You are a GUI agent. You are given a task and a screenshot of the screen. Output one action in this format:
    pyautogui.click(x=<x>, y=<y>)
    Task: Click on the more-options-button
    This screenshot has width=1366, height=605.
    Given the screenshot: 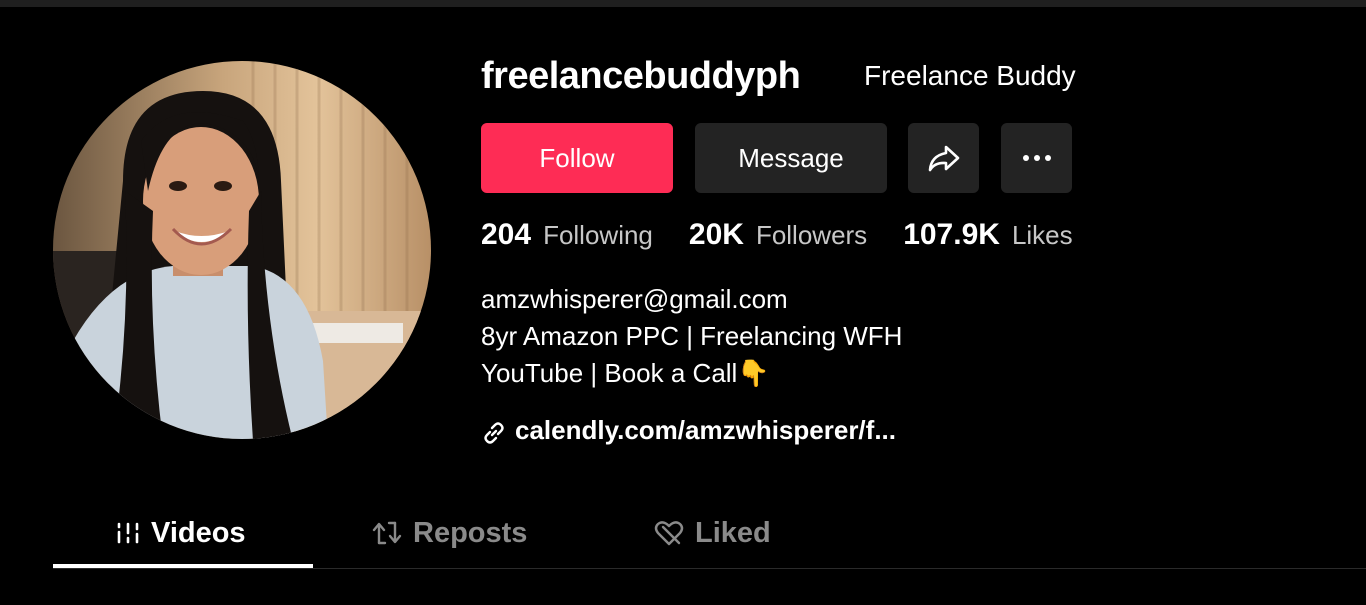 What is the action you would take?
    pyautogui.click(x=1036, y=158)
    